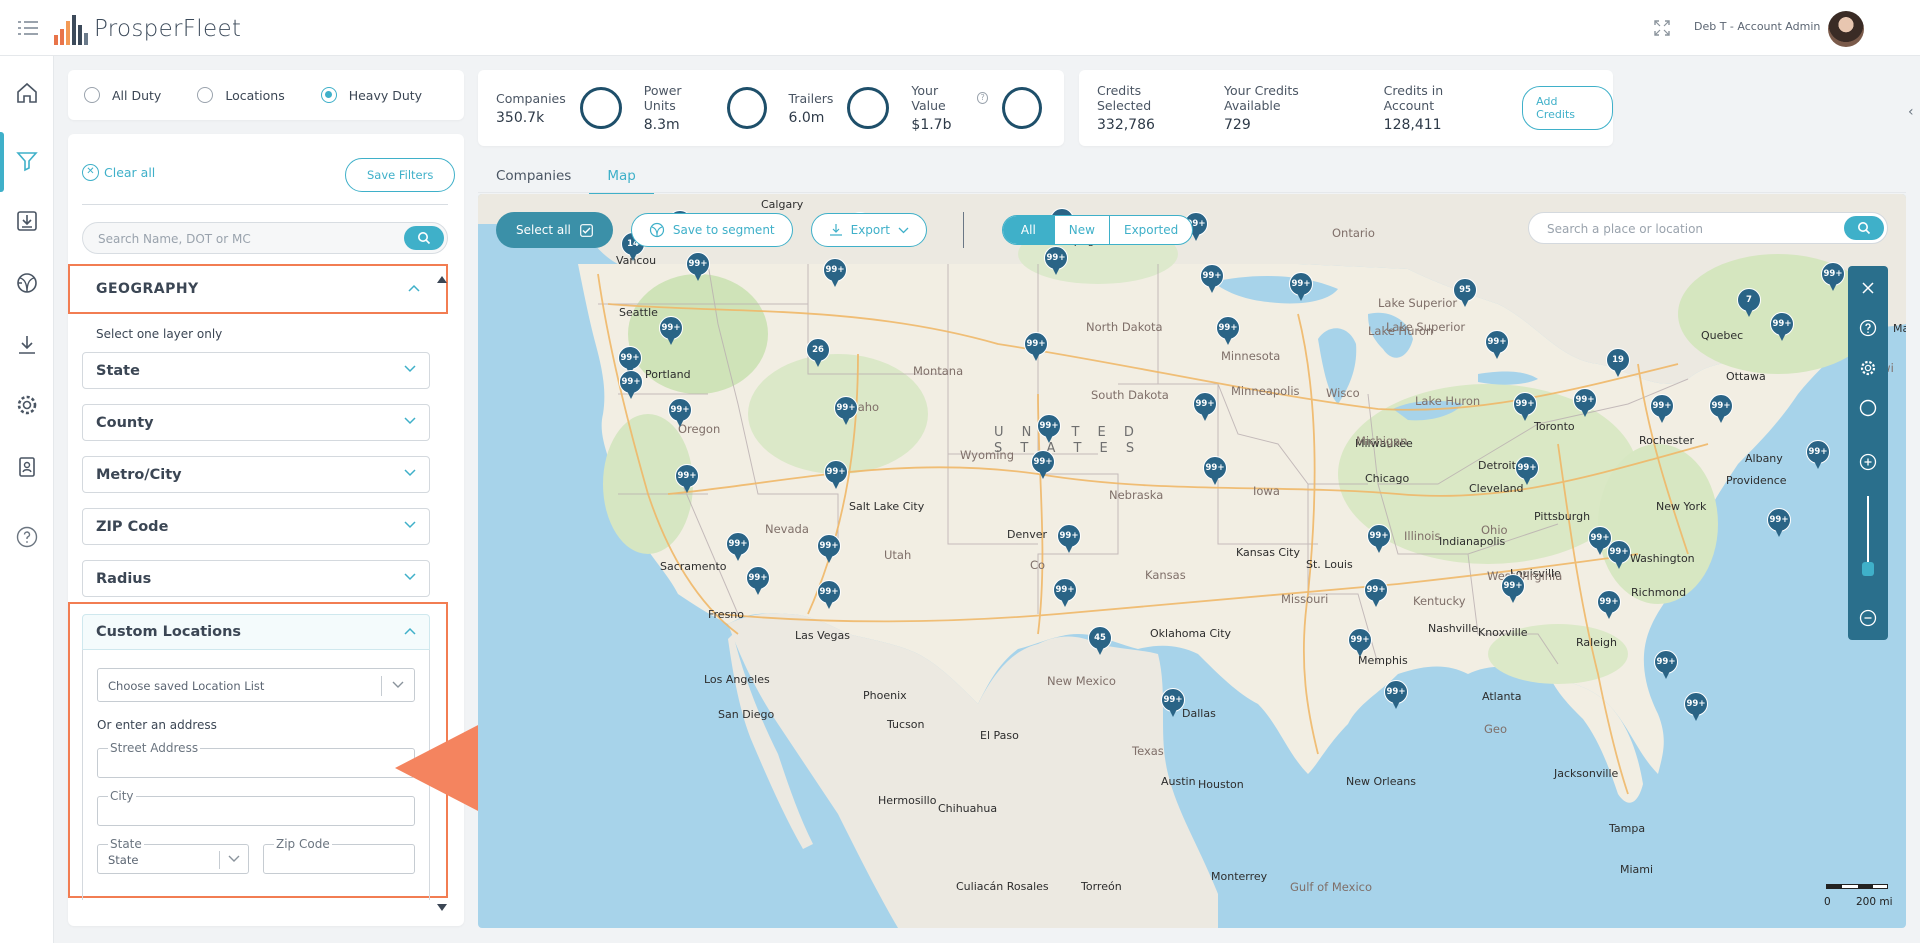 Image resolution: width=1920 pixels, height=943 pixels. What do you see at coordinates (27, 467) in the screenshot?
I see `user-profile-icon` at bounding box center [27, 467].